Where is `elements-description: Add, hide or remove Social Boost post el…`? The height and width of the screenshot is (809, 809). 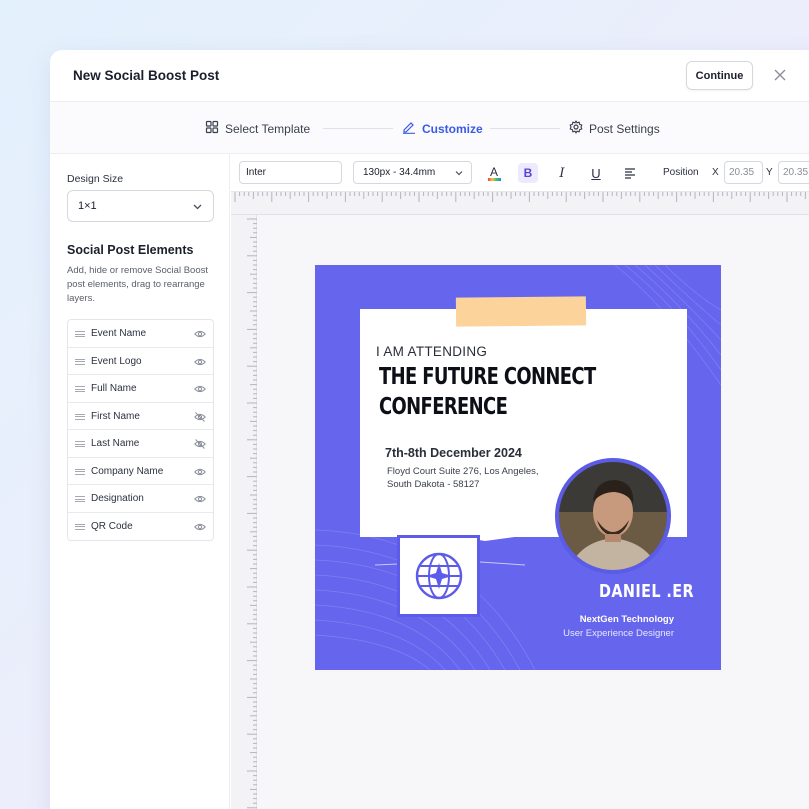 elements-description: Add, hide or remove Social Boost post el… is located at coordinates (137, 284).